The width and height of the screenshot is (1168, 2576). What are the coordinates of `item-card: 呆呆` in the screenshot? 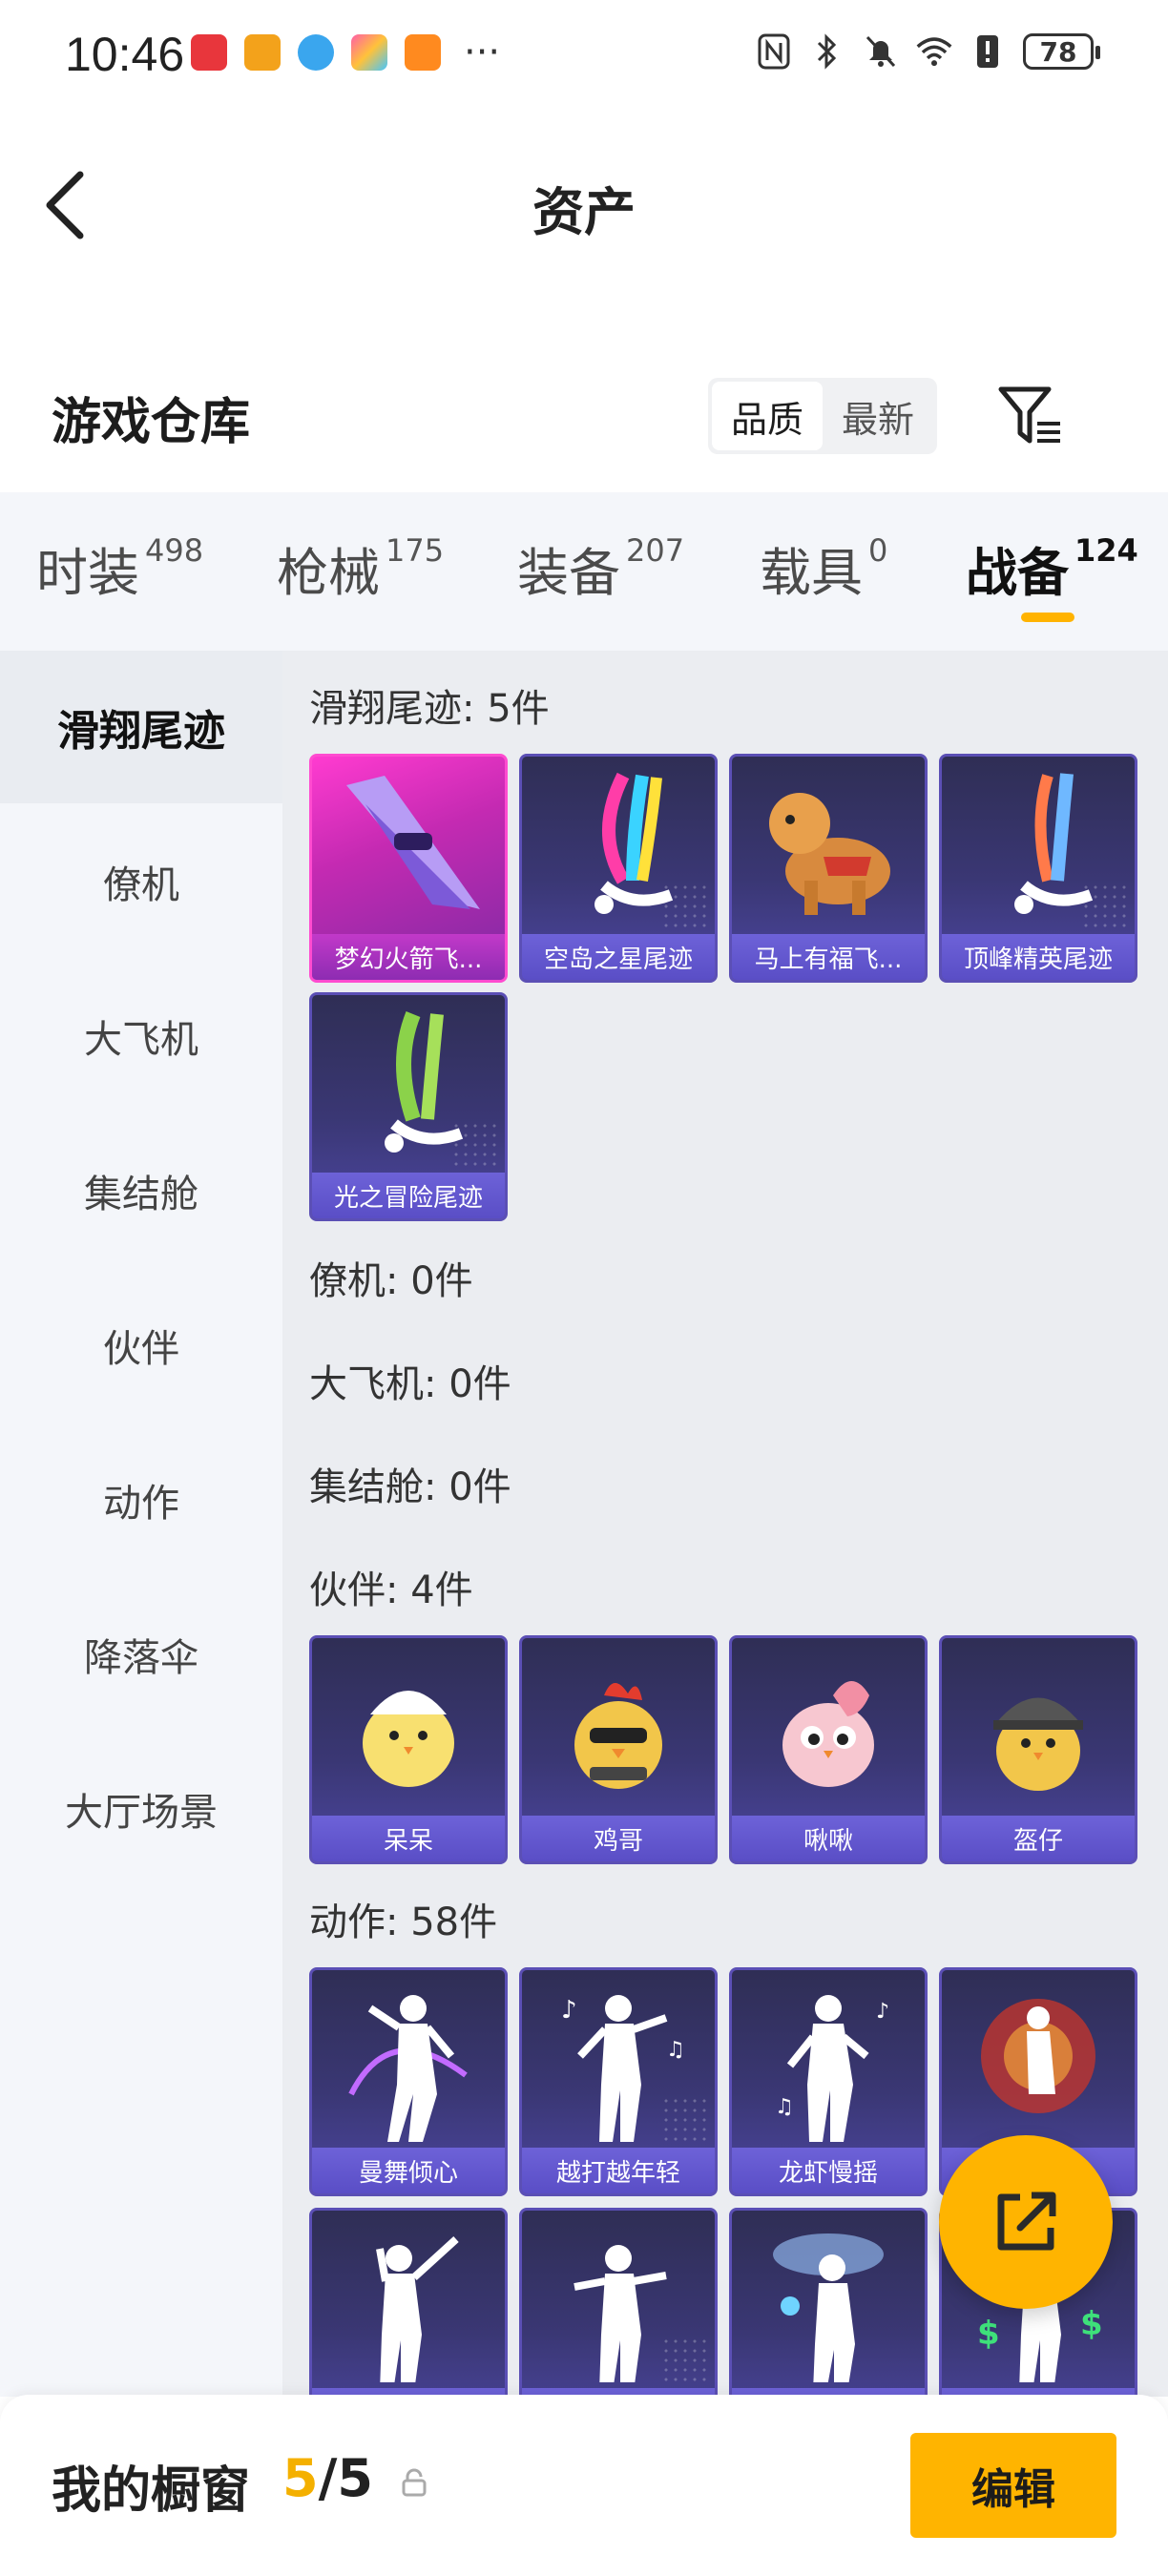 It's located at (408, 1749).